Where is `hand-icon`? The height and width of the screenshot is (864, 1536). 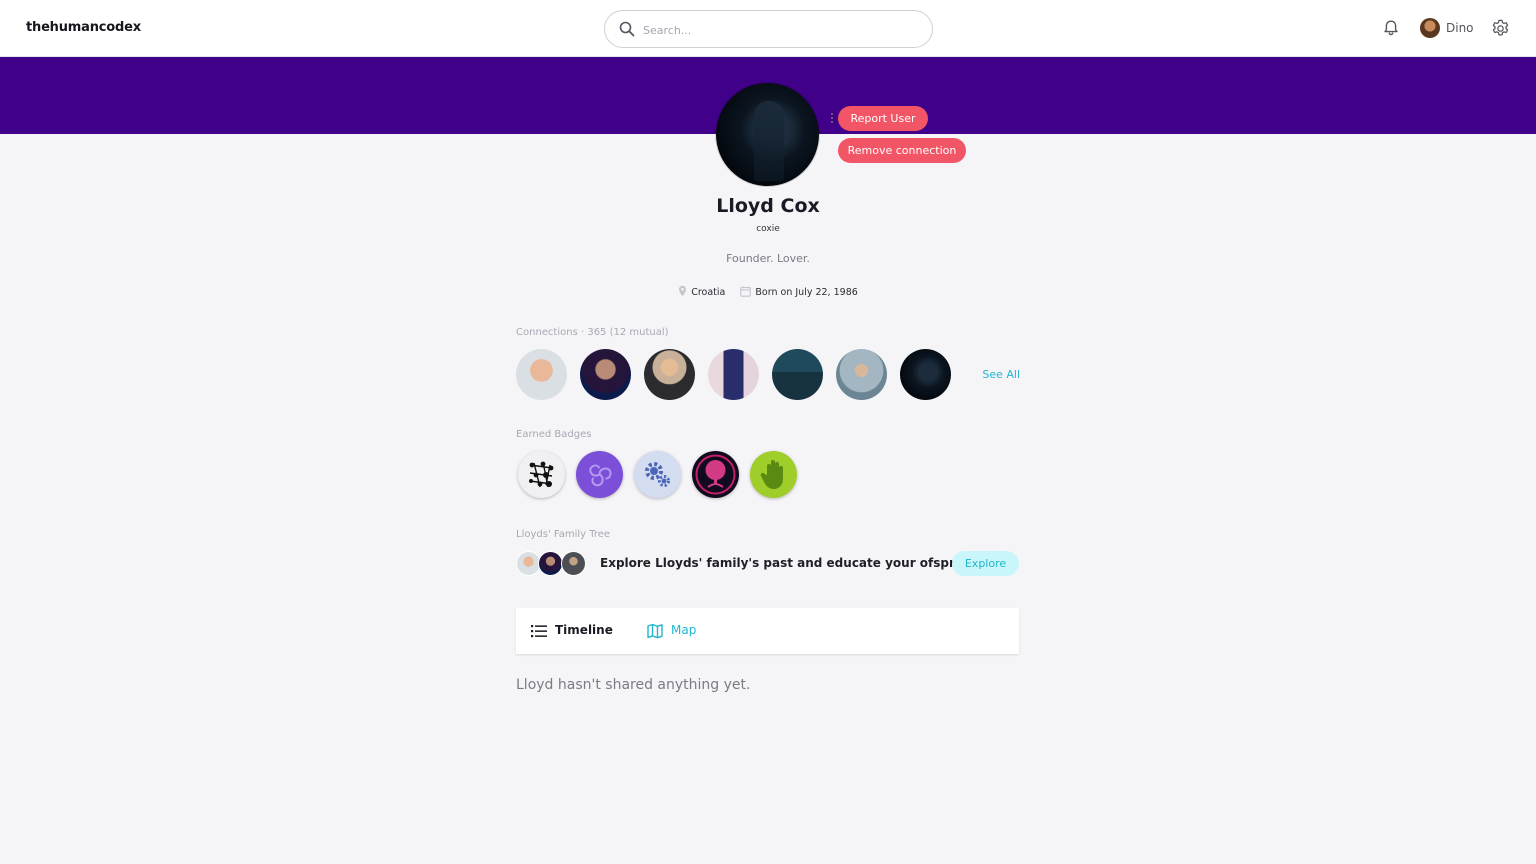 hand-icon is located at coordinates (771, 474).